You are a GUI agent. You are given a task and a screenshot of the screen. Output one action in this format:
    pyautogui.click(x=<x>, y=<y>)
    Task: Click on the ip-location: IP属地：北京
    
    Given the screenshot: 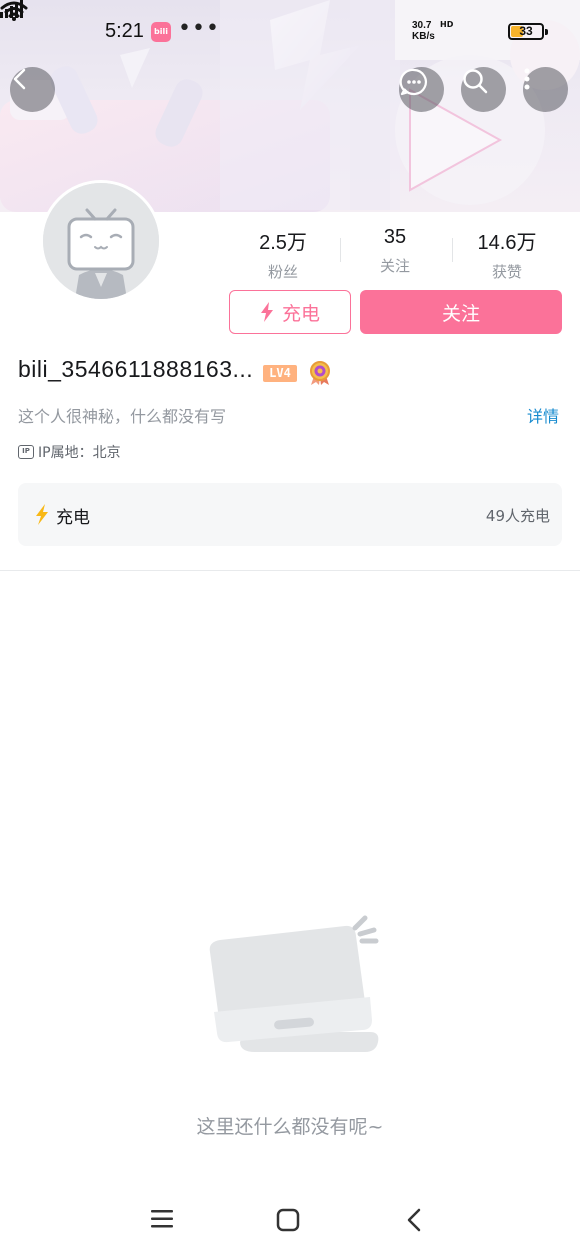 What is the action you would take?
    pyautogui.click(x=79, y=453)
    